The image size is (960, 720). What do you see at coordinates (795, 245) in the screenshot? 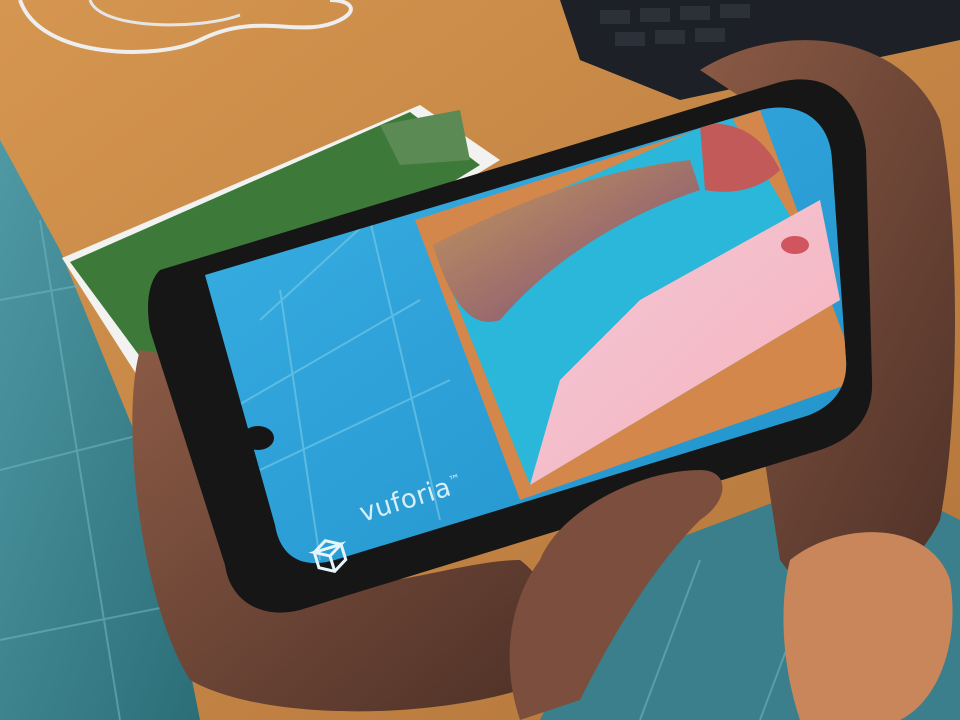
I see `ar-overlay-boat` at bounding box center [795, 245].